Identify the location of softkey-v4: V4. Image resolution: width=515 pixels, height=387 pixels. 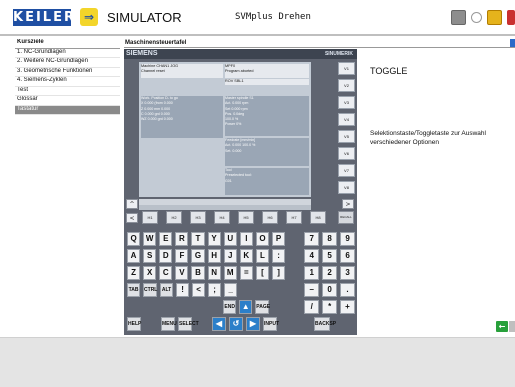
(346, 119).